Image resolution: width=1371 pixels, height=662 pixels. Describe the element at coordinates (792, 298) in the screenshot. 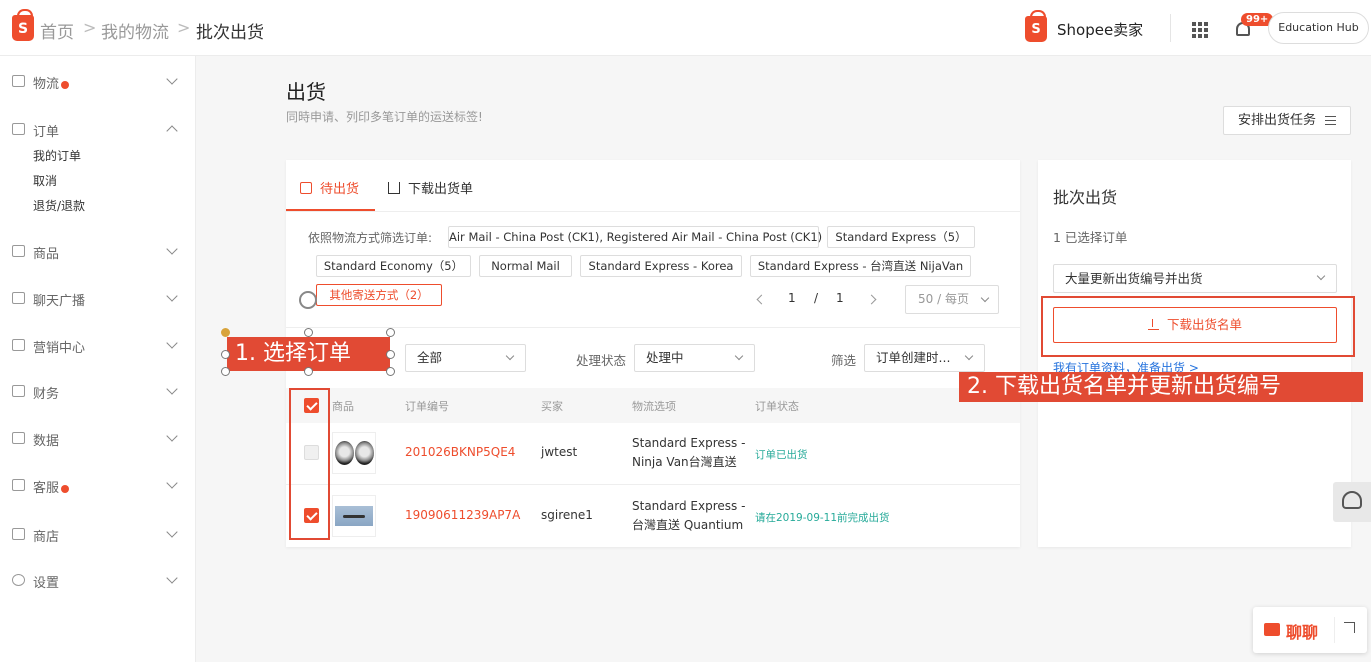

I see `page-current: 1` at that location.